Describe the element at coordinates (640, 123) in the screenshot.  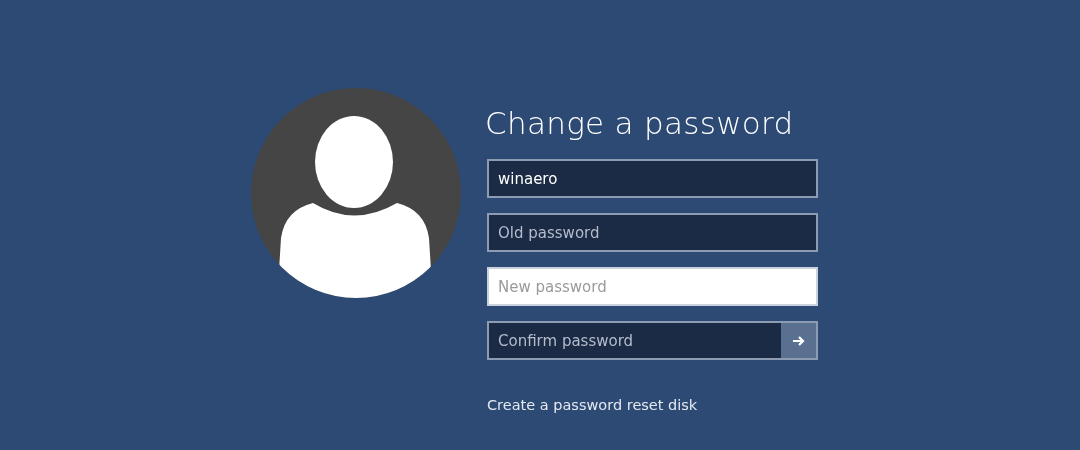
I see `page-title: Change a password` at that location.